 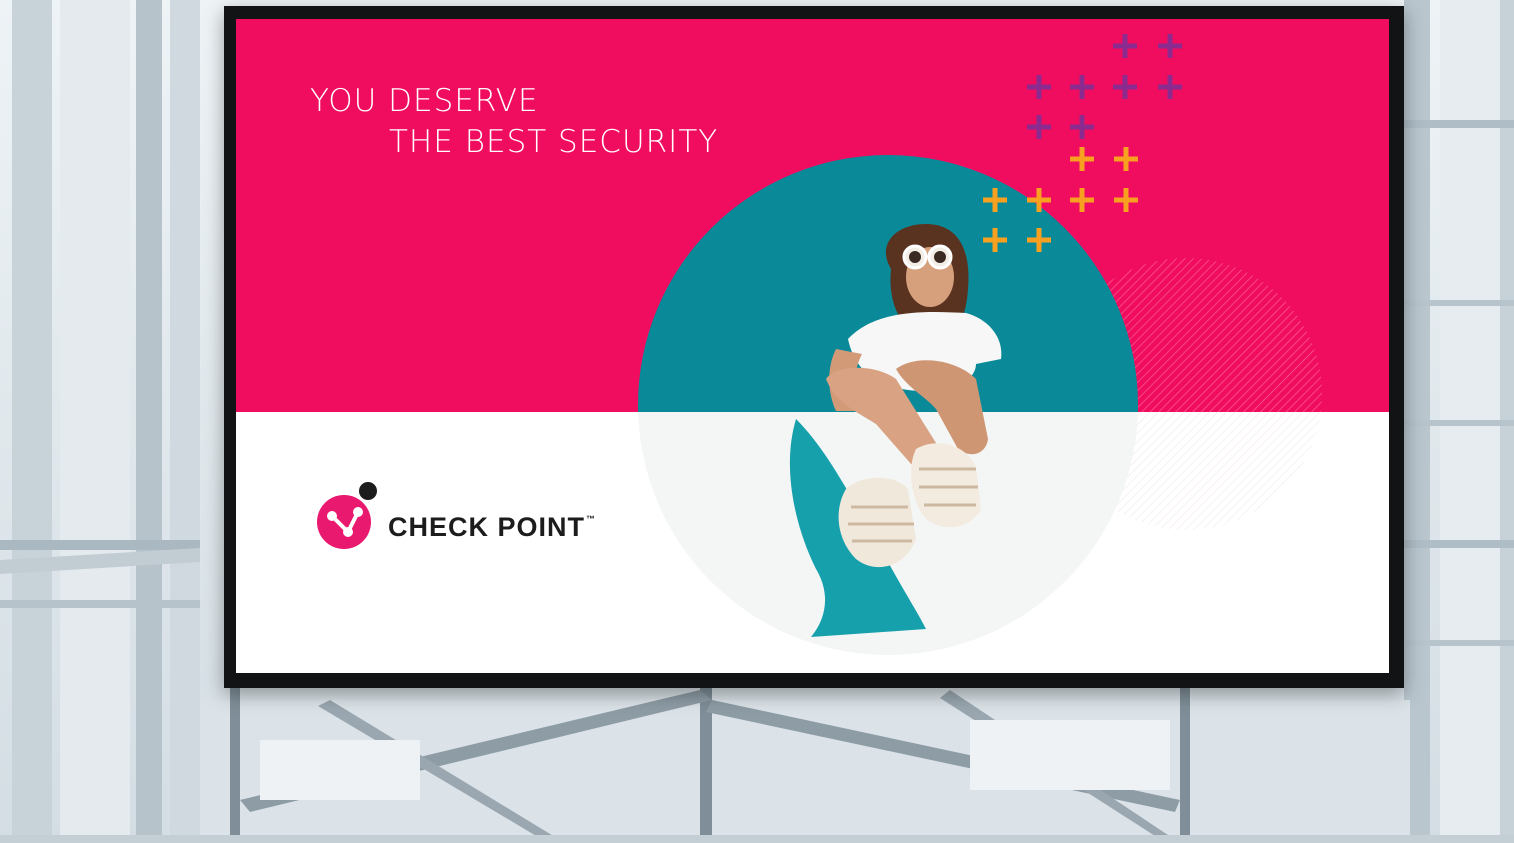 I want to click on headline-line-2: THE BEST SECURITY, so click(x=554, y=142).